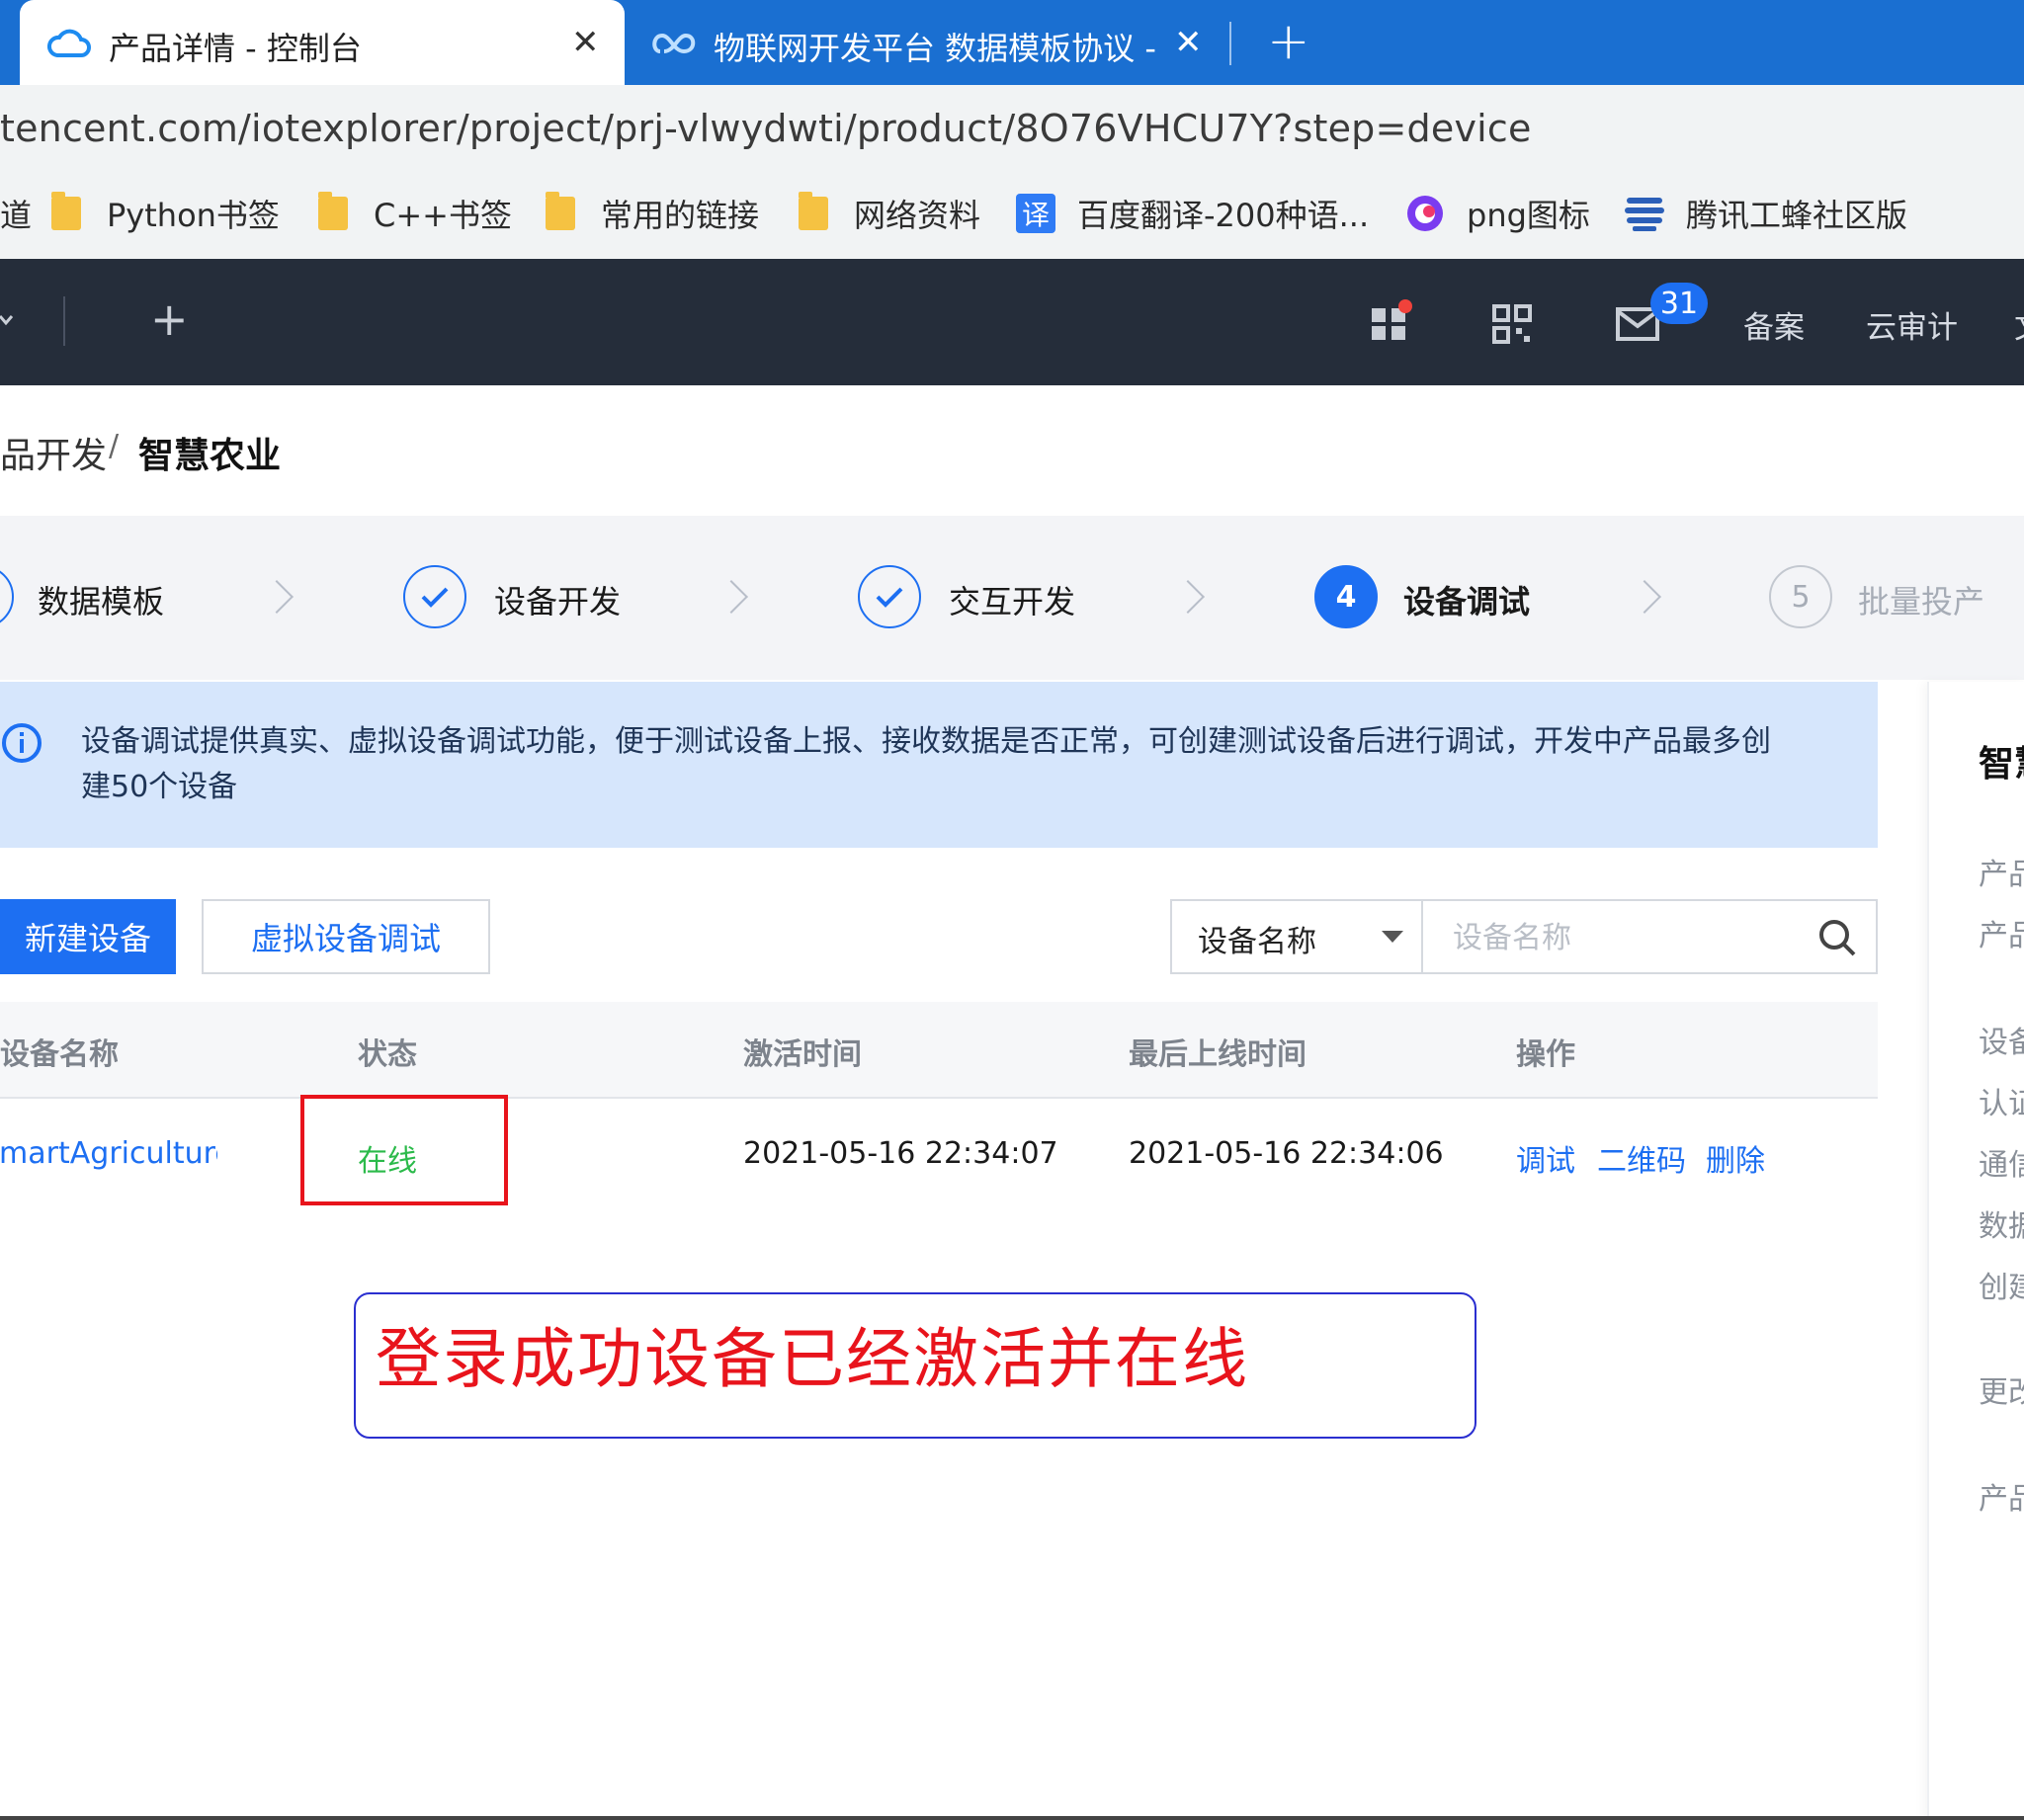 Image resolution: width=2024 pixels, height=1820 pixels. Describe the element at coordinates (1545, 1158) in the screenshot. I see `debug-action-link: 调试` at that location.